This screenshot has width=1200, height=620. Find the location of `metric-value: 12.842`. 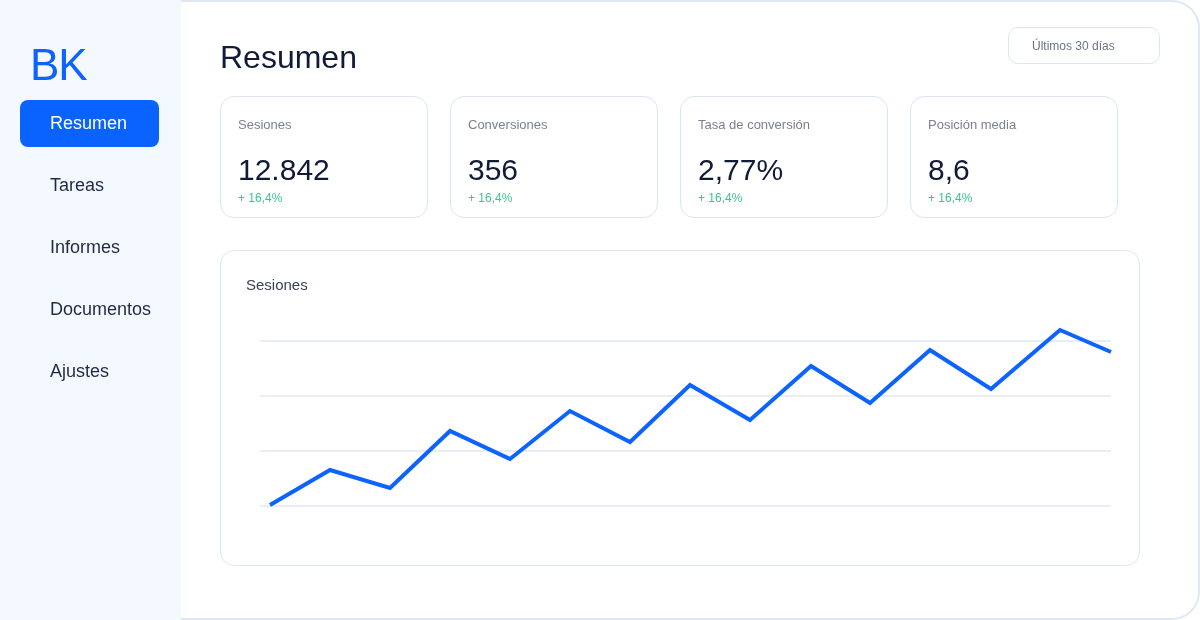

metric-value: 12.842 is located at coordinates (284, 170).